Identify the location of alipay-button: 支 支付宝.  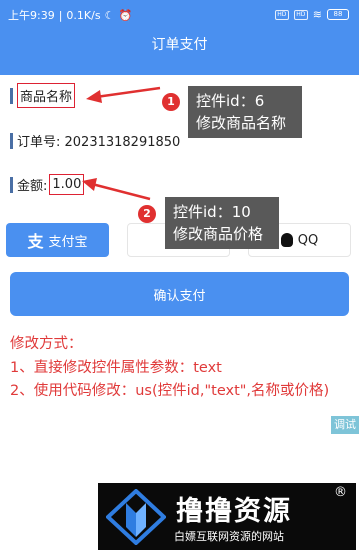
(57, 240).